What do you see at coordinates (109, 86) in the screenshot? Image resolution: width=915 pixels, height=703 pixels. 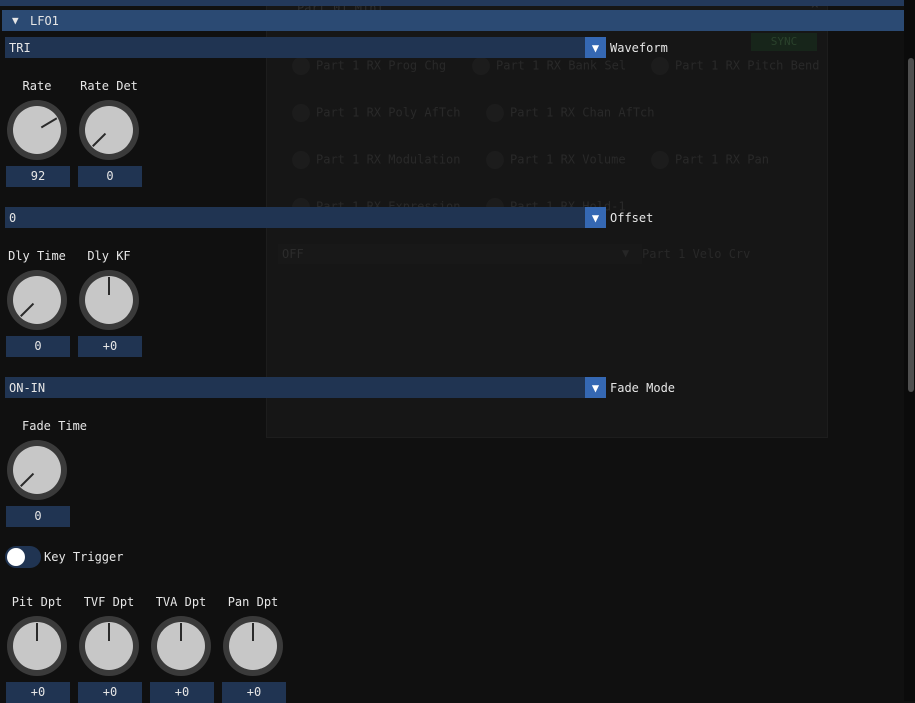 I see `rate-det-label: Rate Det` at bounding box center [109, 86].